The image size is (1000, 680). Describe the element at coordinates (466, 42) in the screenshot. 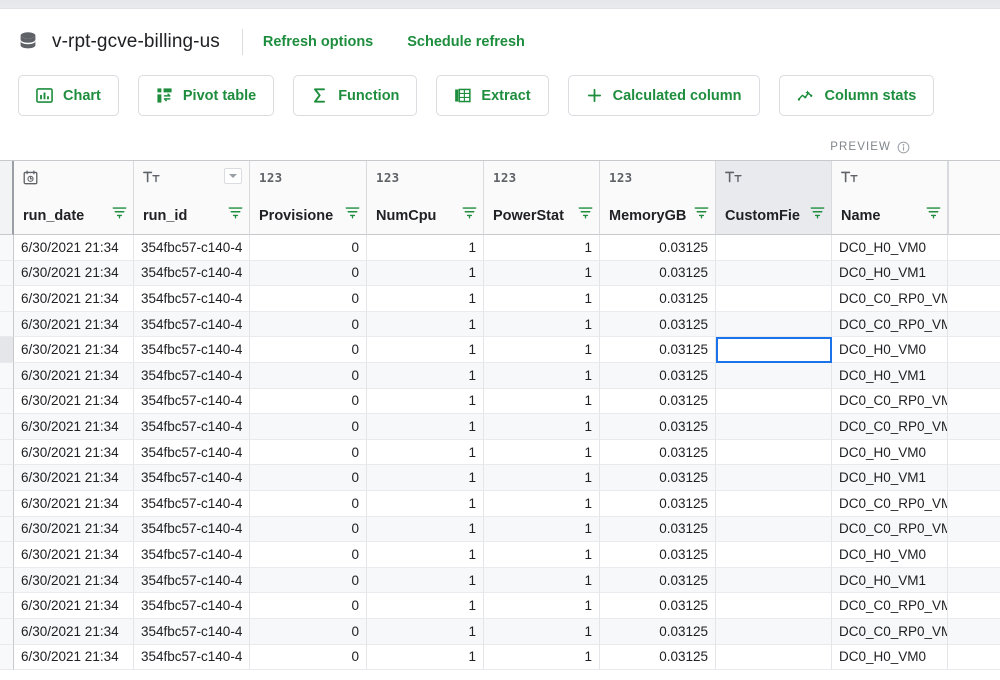

I see `schedule-refresh-button: Schedule refresh` at that location.